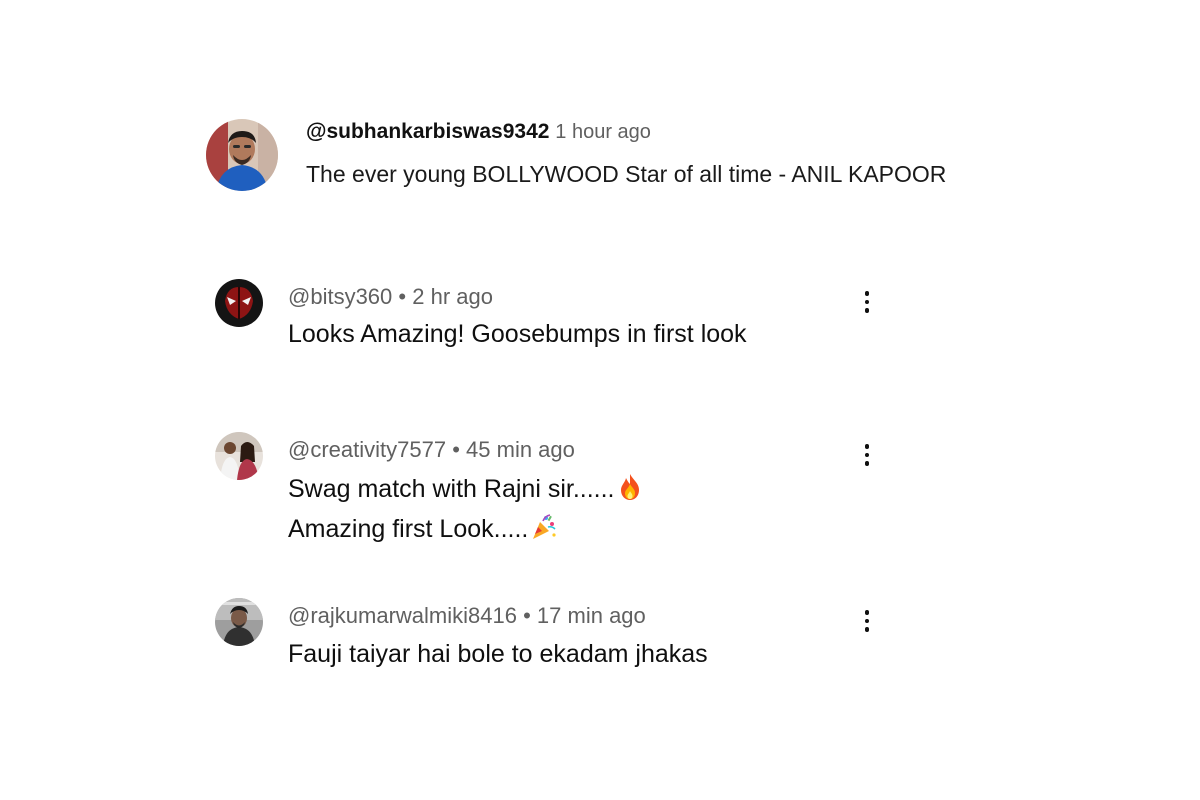  What do you see at coordinates (498, 654) in the screenshot?
I see `comment-text: Fauji taiyar hai bole to ekadam jhakas` at bounding box center [498, 654].